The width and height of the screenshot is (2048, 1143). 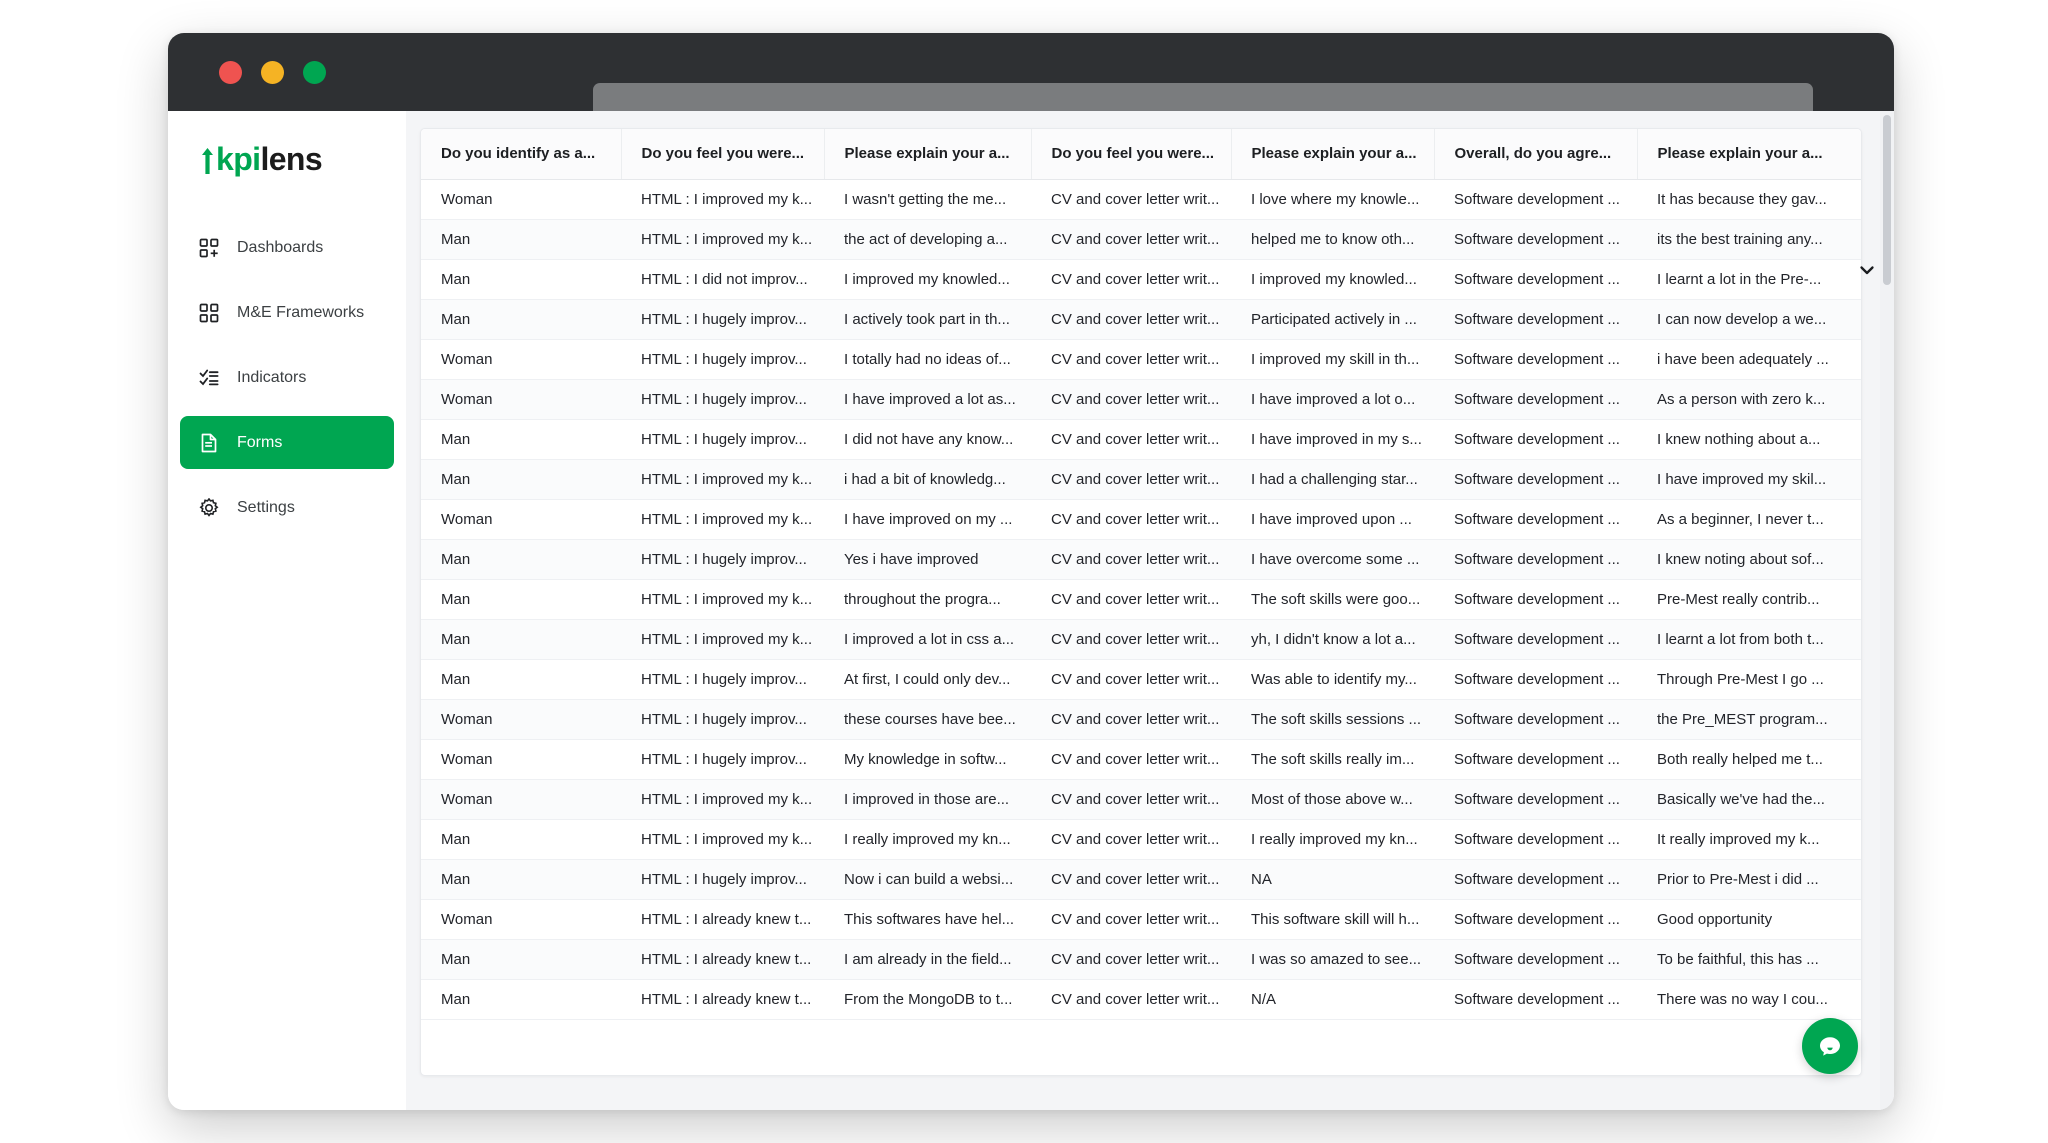 I want to click on document-icon, so click(x=209, y=443).